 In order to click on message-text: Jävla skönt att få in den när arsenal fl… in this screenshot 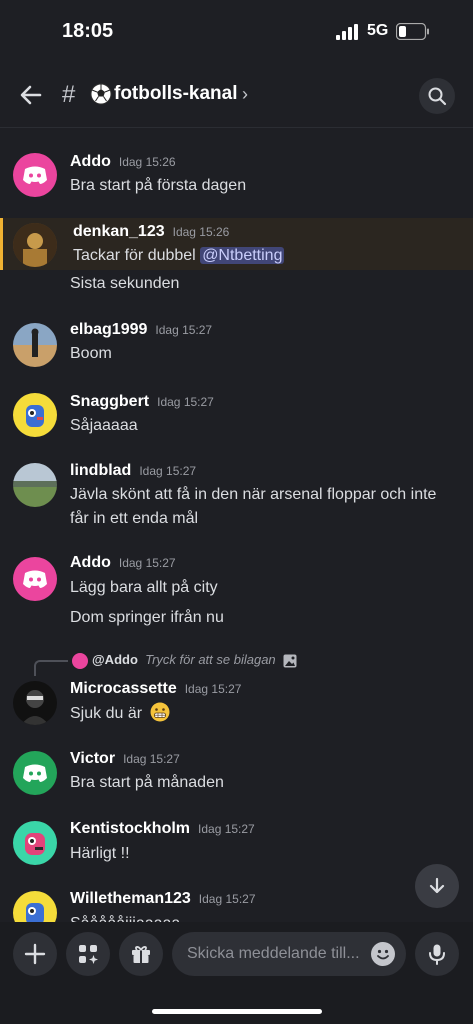, I will do `click(253, 494)`.